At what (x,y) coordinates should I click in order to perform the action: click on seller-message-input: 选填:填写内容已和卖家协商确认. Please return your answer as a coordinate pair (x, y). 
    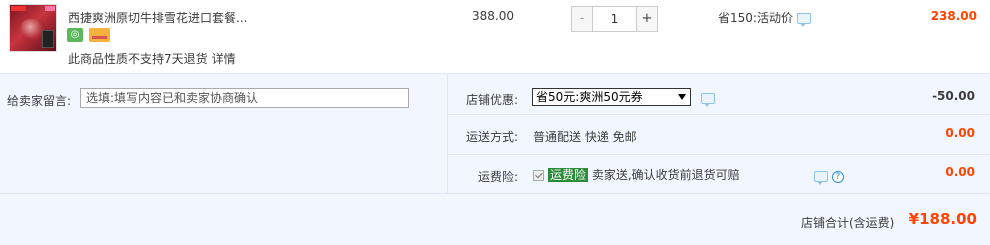
    Looking at the image, I should click on (244, 98).